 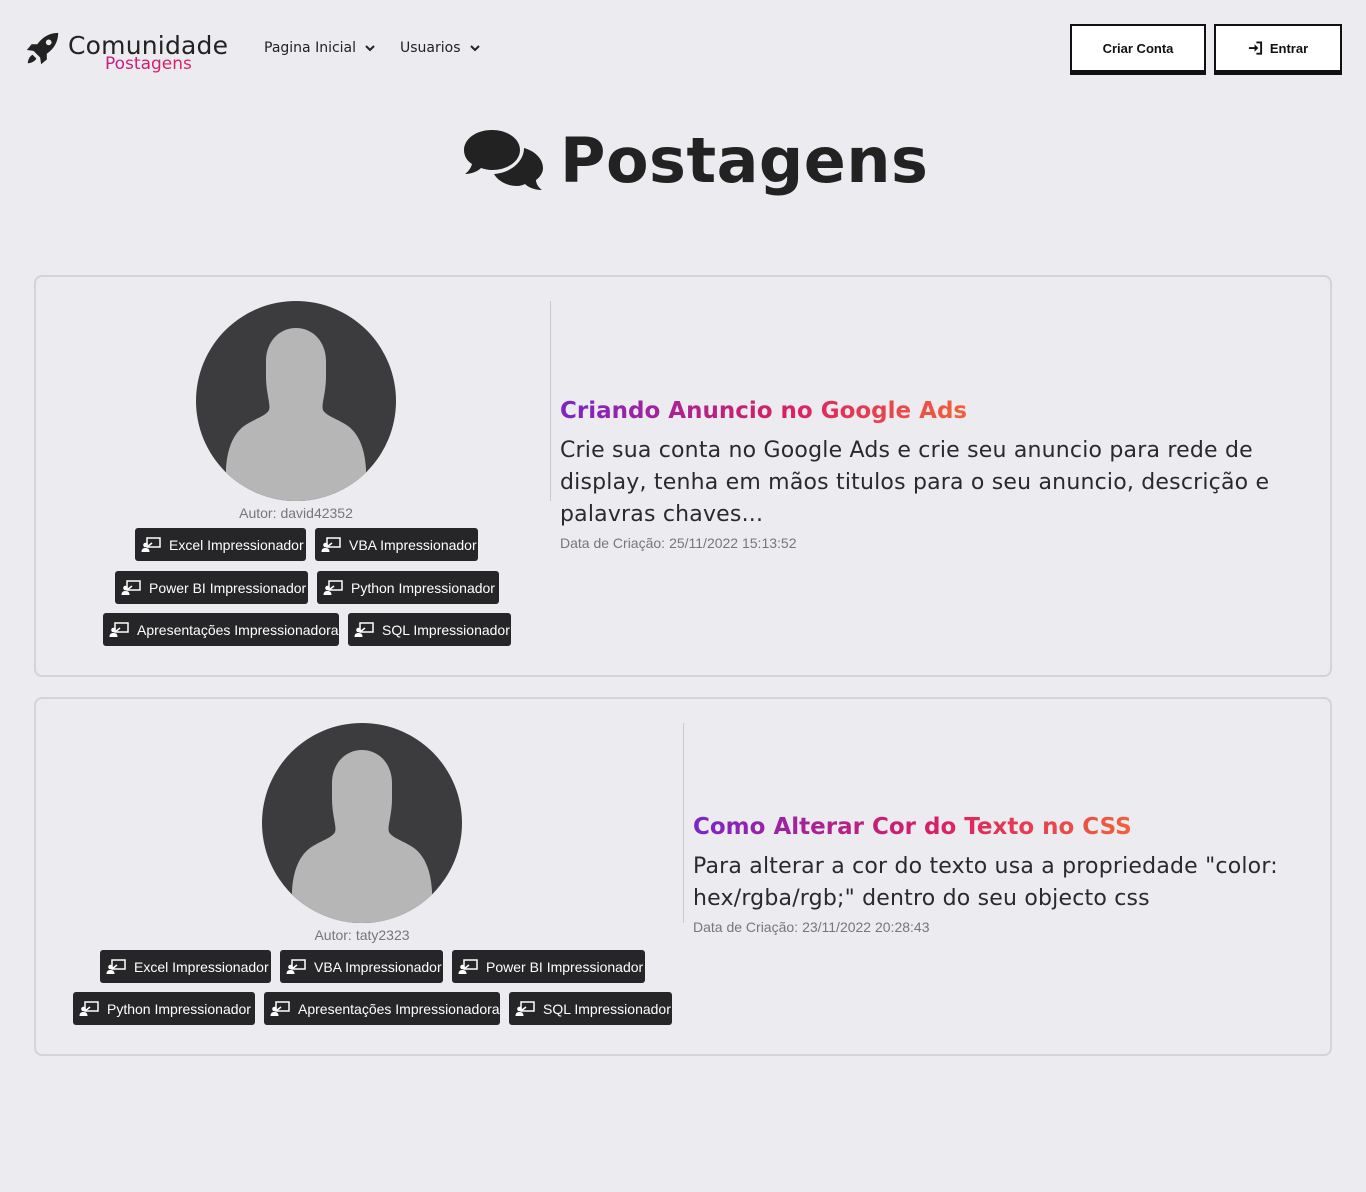 I want to click on post-date: Data de Criação: 23/11/2022 20:28:43, so click(x=811, y=927).